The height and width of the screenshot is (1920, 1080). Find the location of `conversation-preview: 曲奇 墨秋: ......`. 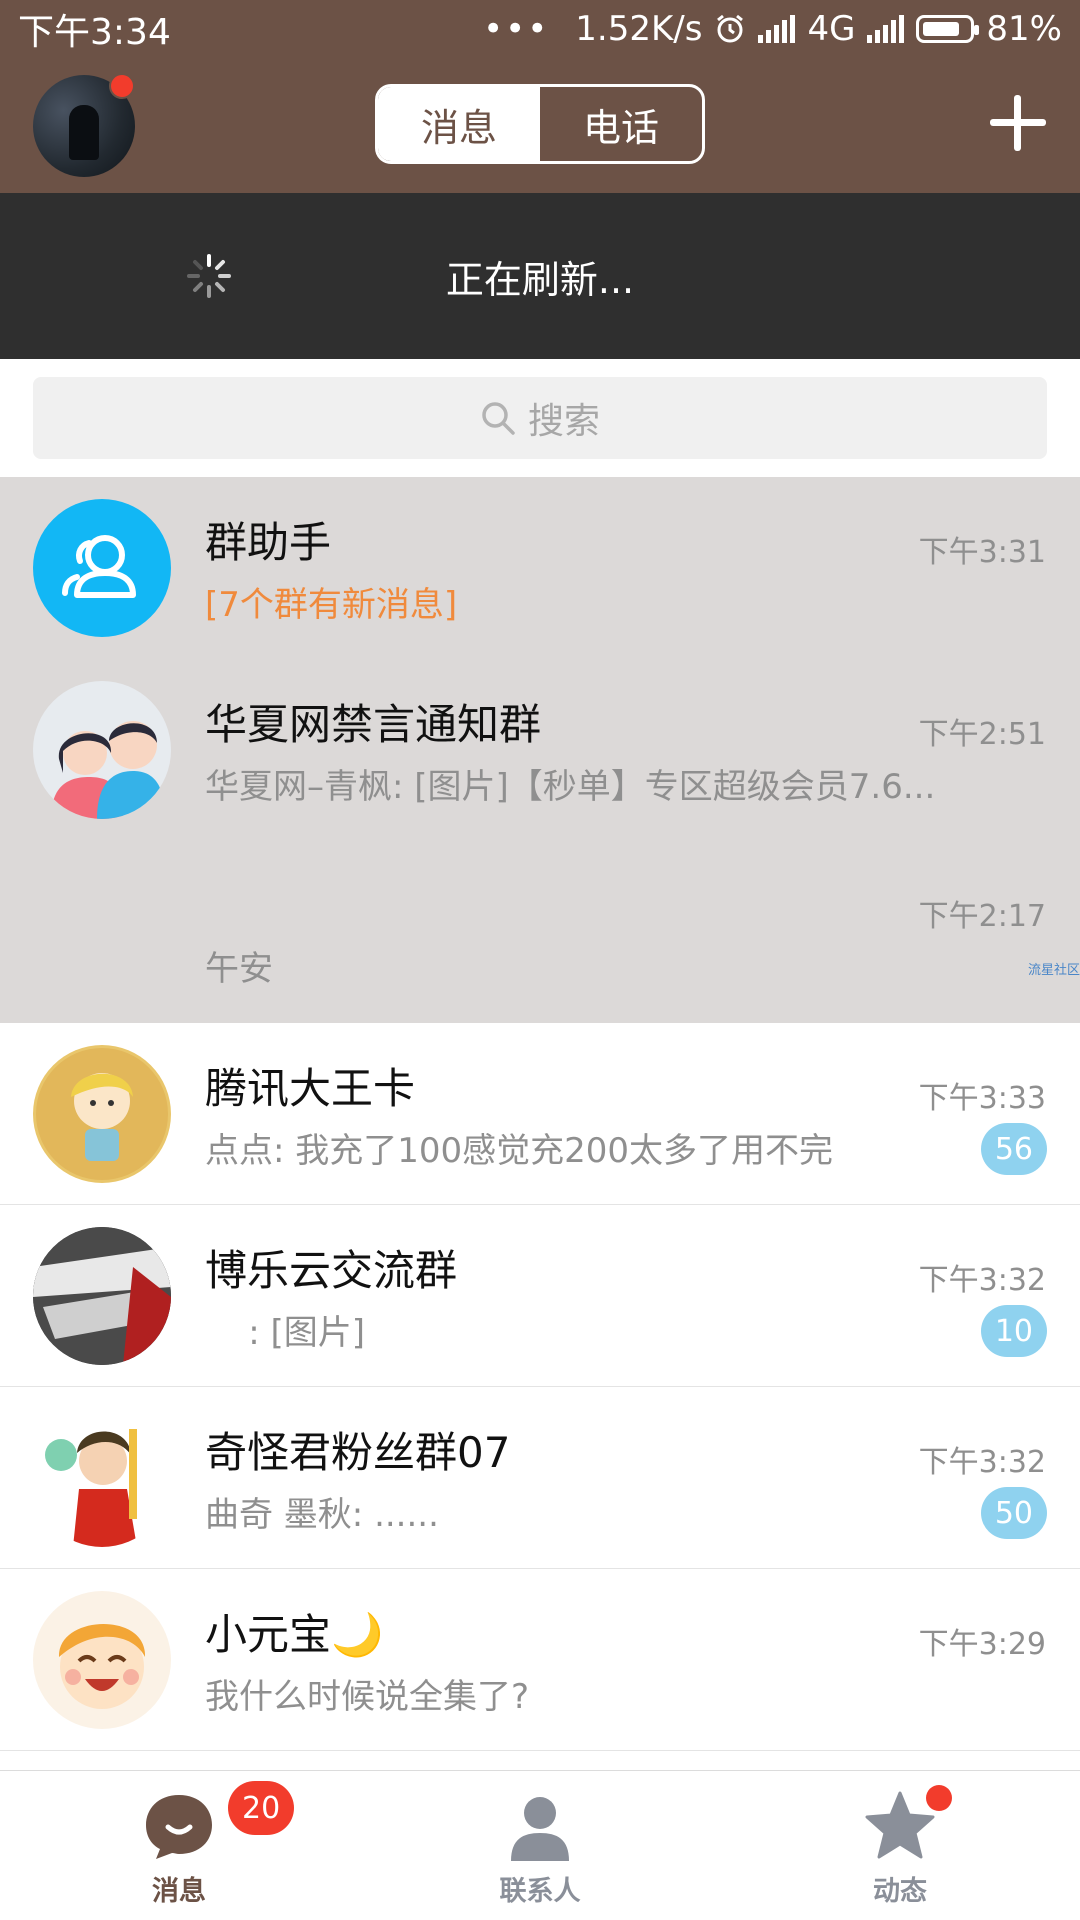

conversation-preview: 曲奇 墨秋: ...... is located at coordinates (322, 1515).